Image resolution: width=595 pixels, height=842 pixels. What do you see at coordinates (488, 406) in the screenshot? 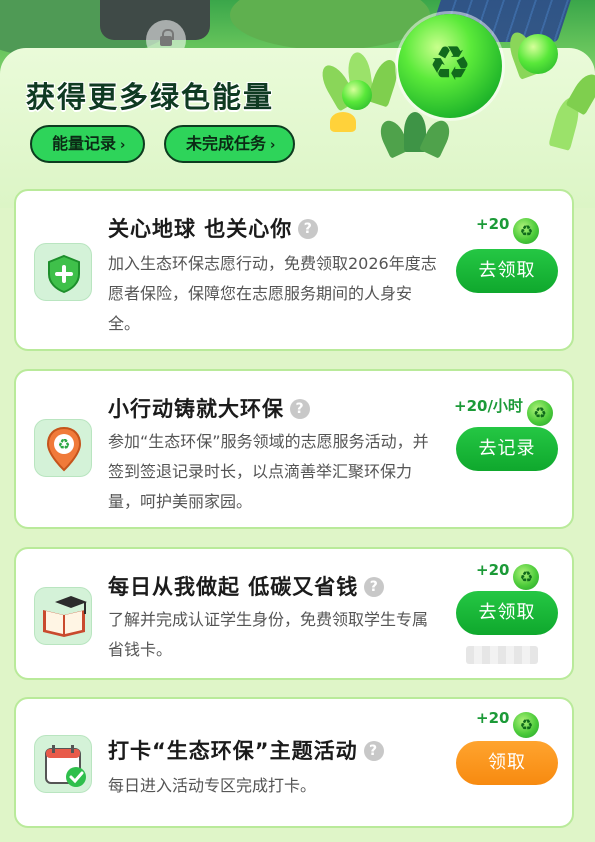
I see `reward-text: +20/小时` at bounding box center [488, 406].